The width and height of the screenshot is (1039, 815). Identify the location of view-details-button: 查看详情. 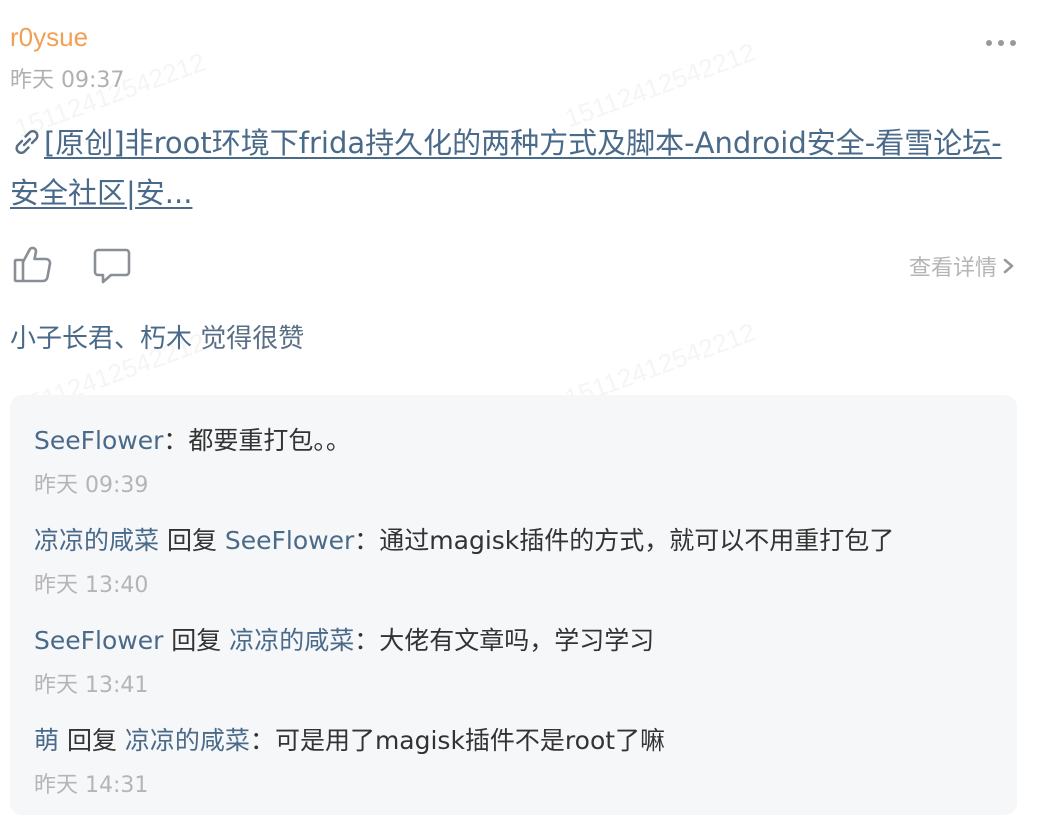
(963, 266).